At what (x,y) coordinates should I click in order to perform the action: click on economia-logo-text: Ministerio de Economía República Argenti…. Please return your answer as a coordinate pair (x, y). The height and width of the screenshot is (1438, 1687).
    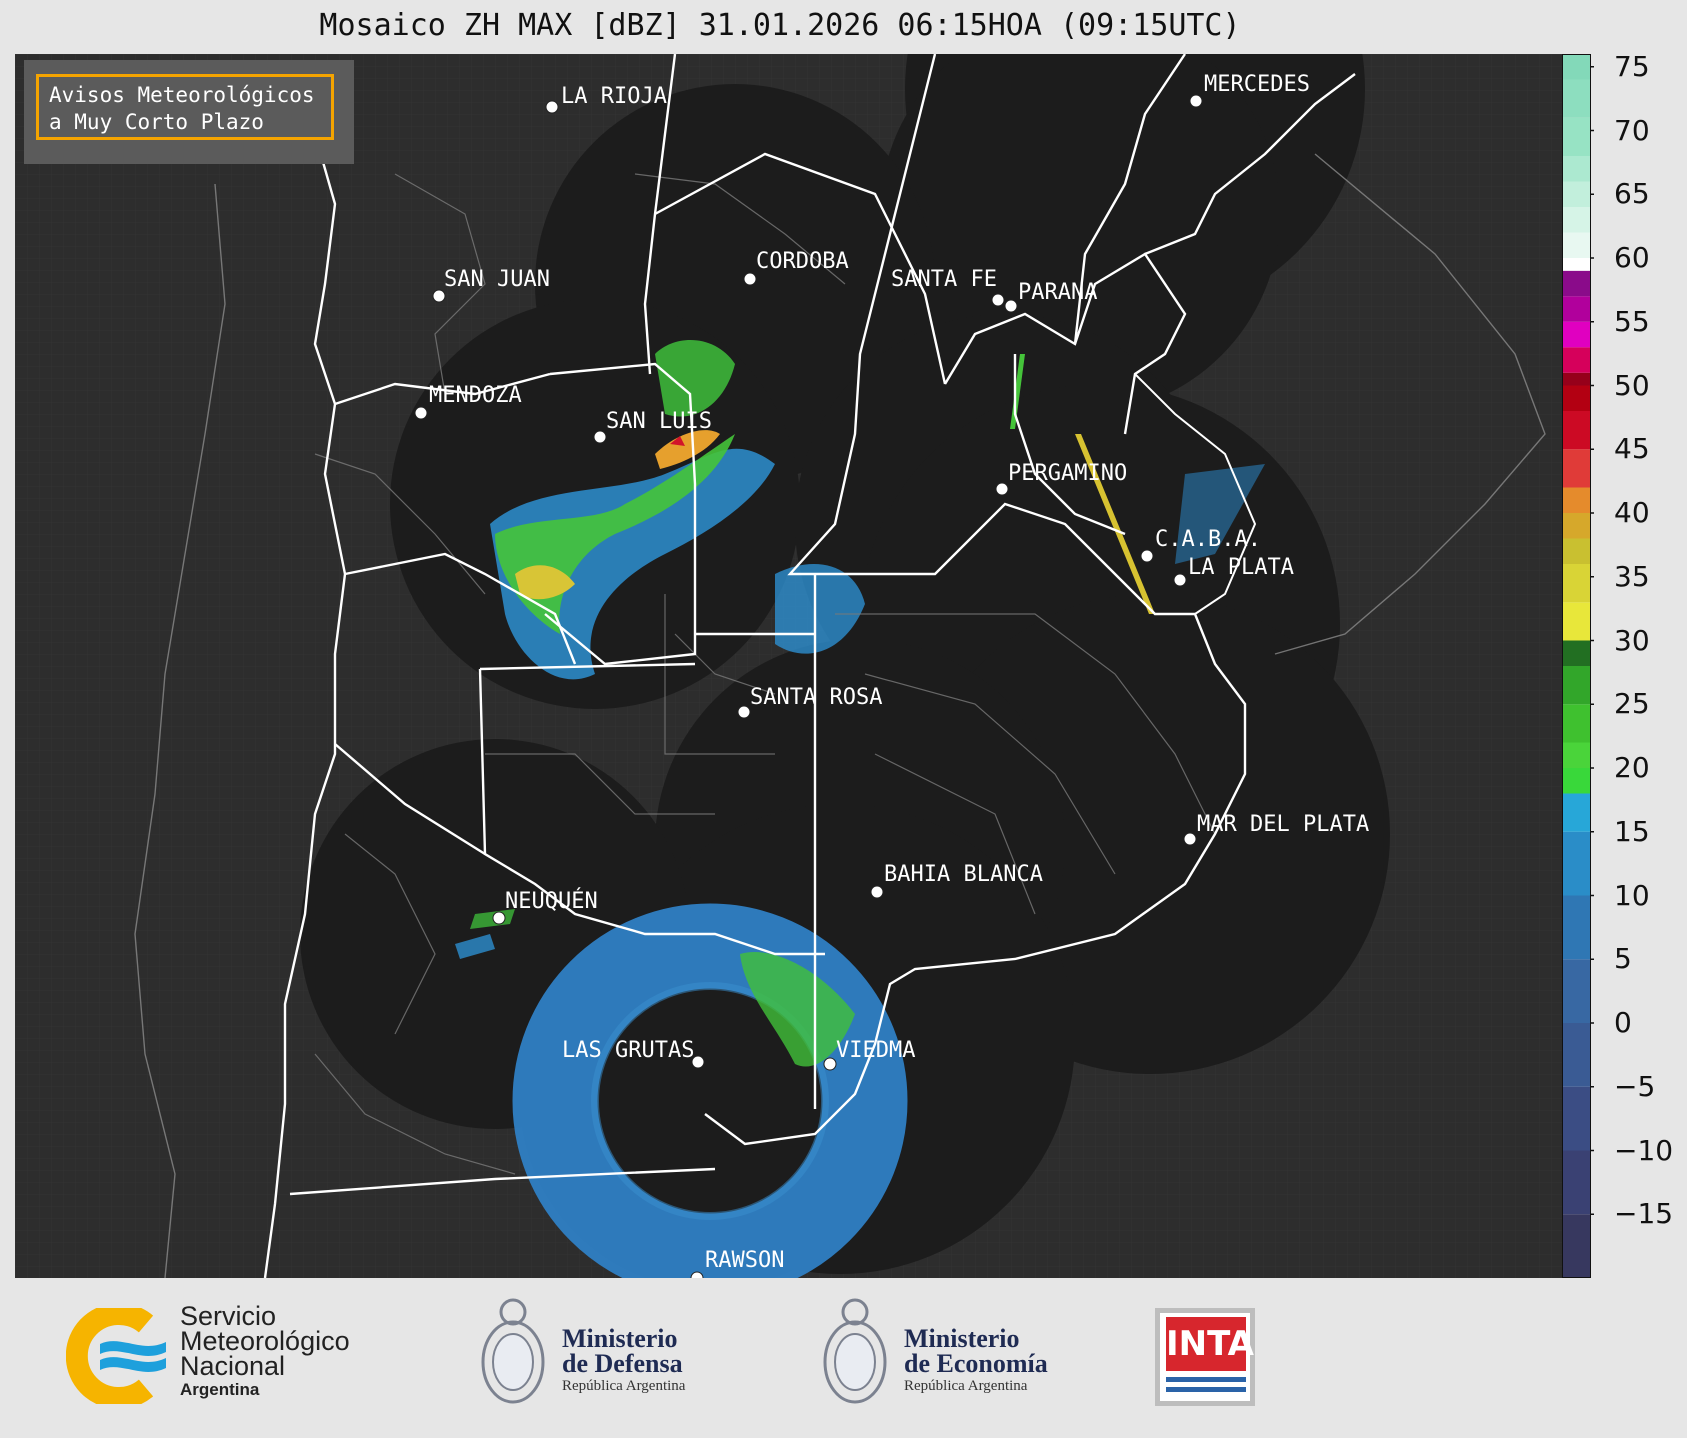
    Looking at the image, I should click on (976, 1361).